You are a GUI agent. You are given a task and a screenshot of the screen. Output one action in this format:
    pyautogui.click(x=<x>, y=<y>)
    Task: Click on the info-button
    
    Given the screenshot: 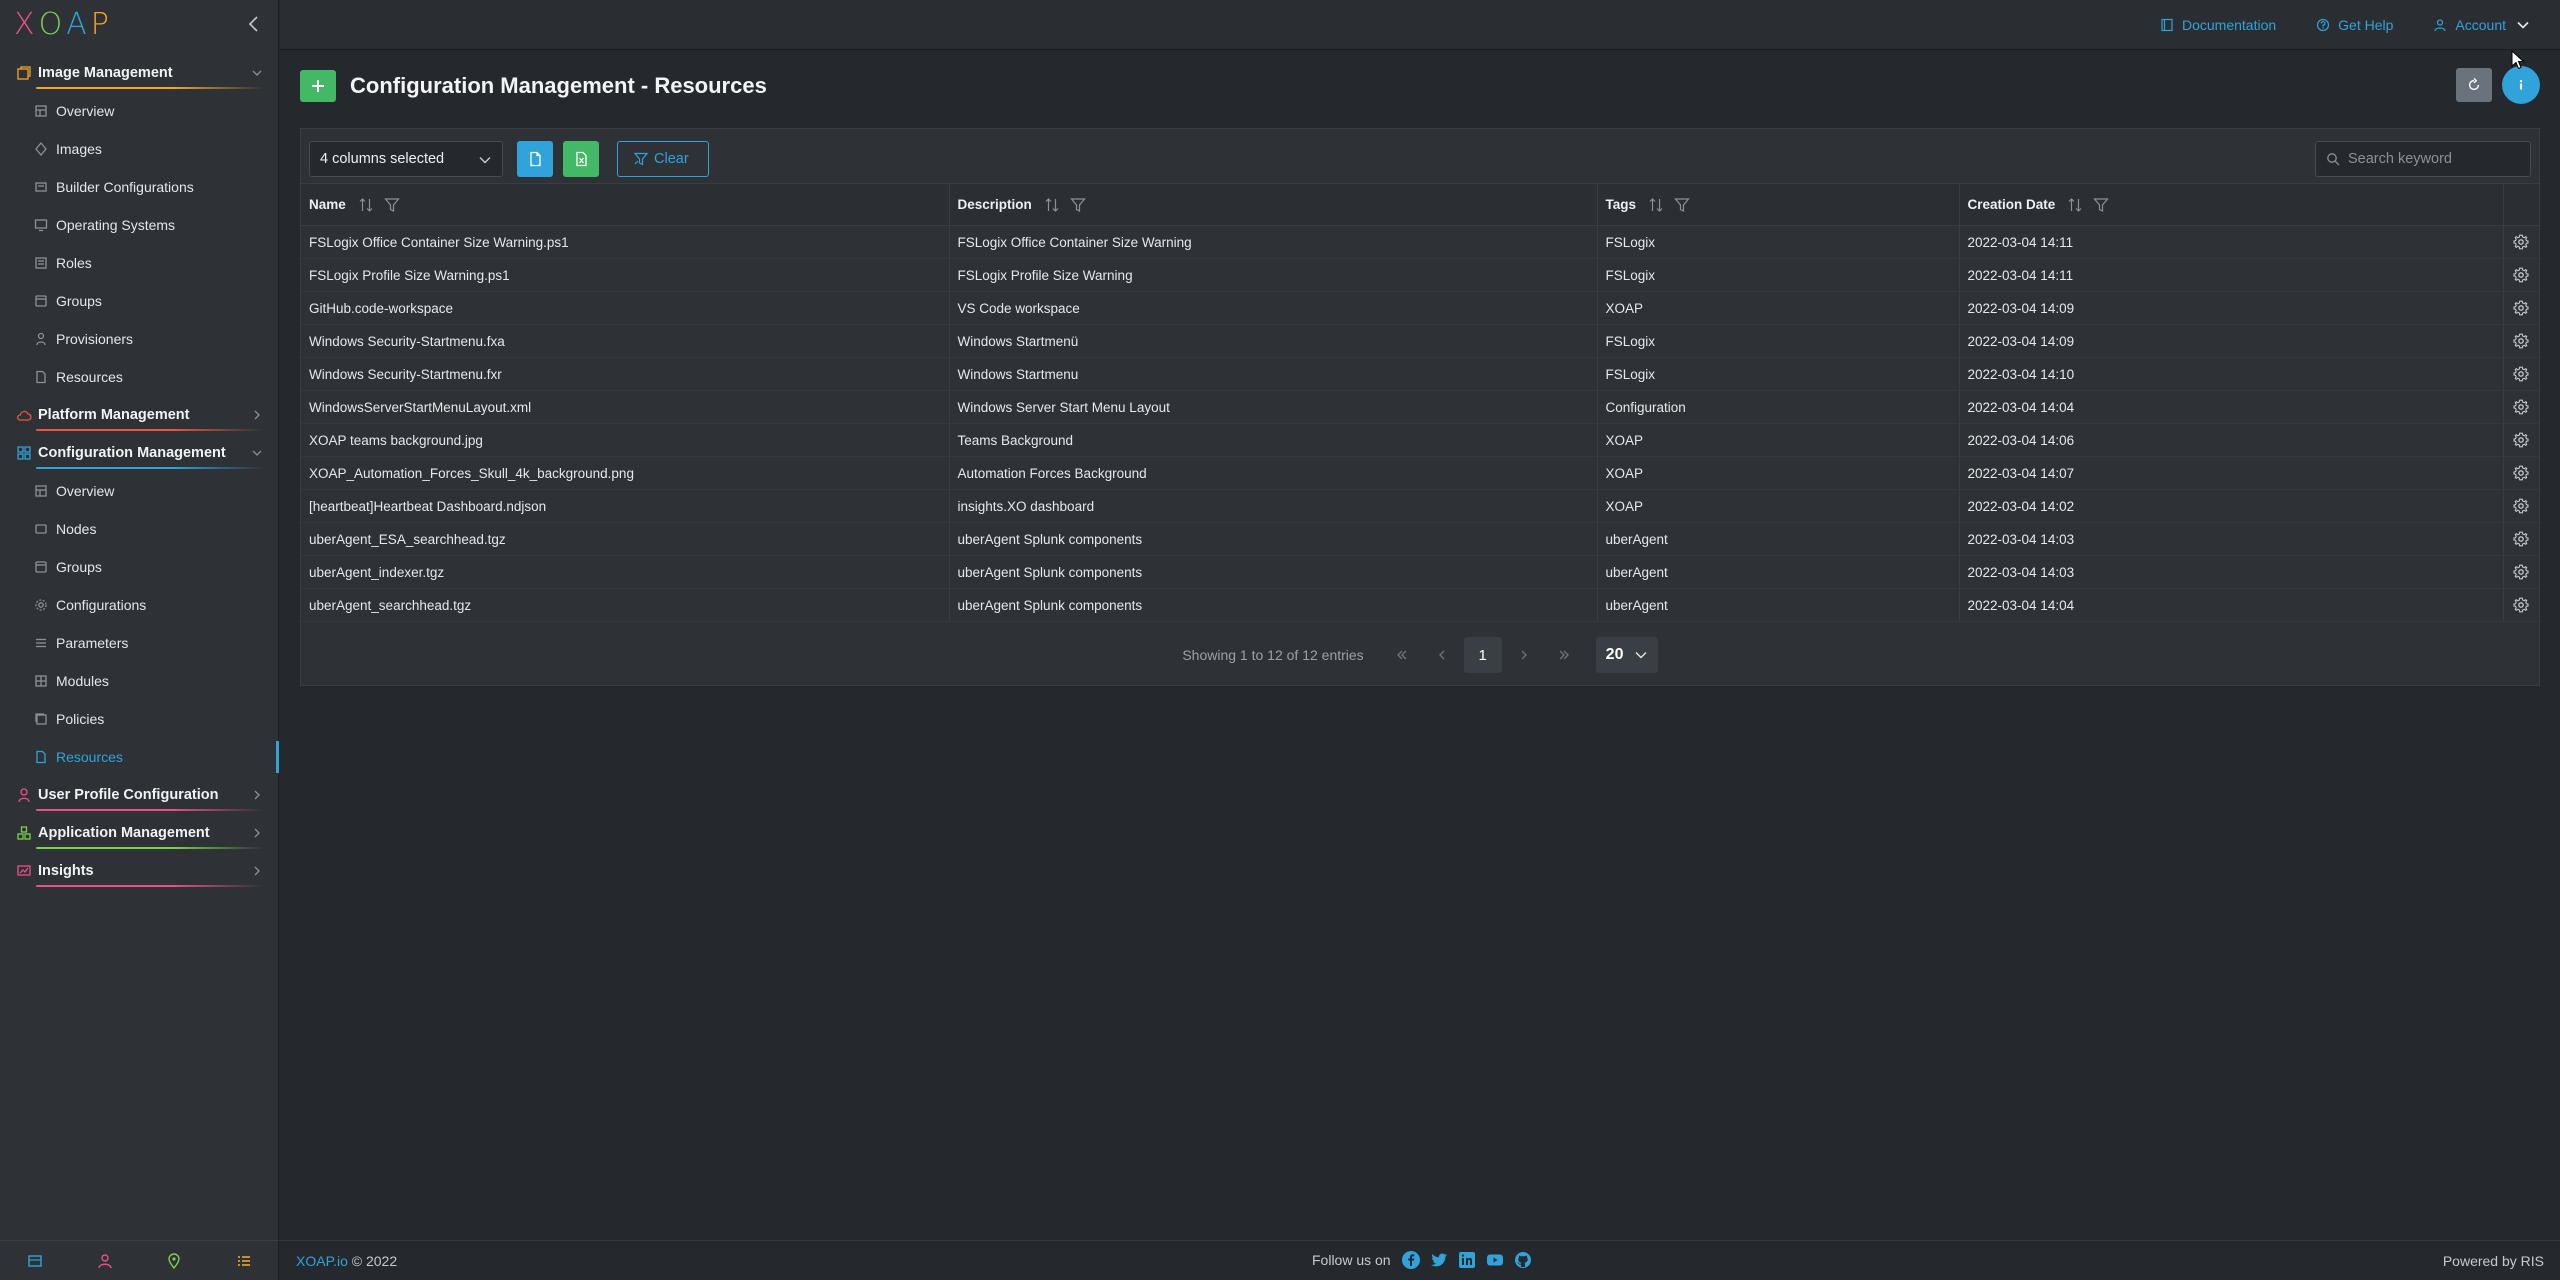 What is the action you would take?
    pyautogui.click(x=2521, y=85)
    